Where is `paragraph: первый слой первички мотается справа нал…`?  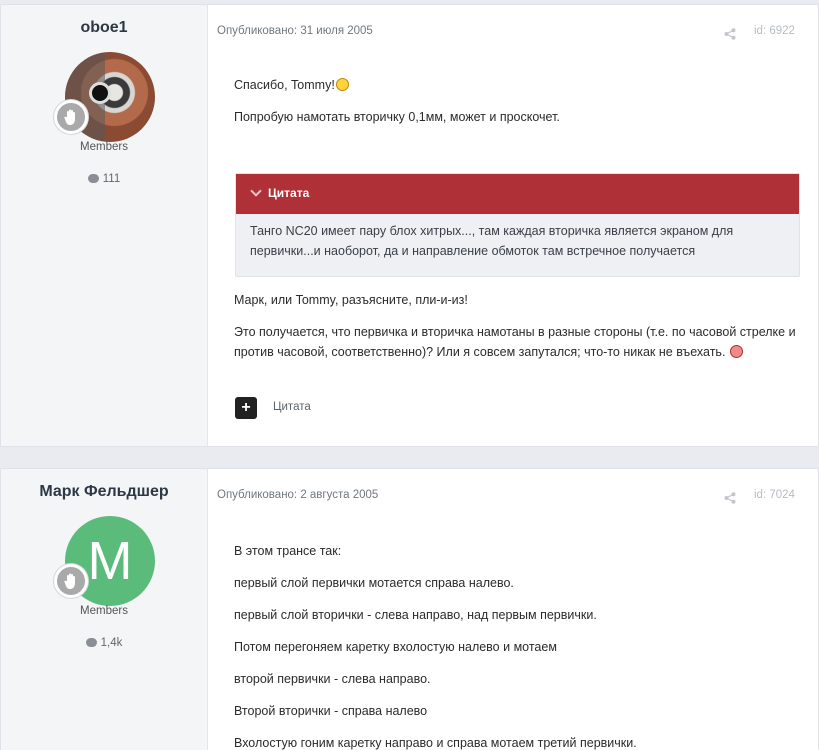
paragraph: первый слой первички мотается справа нал… is located at coordinates (374, 583).